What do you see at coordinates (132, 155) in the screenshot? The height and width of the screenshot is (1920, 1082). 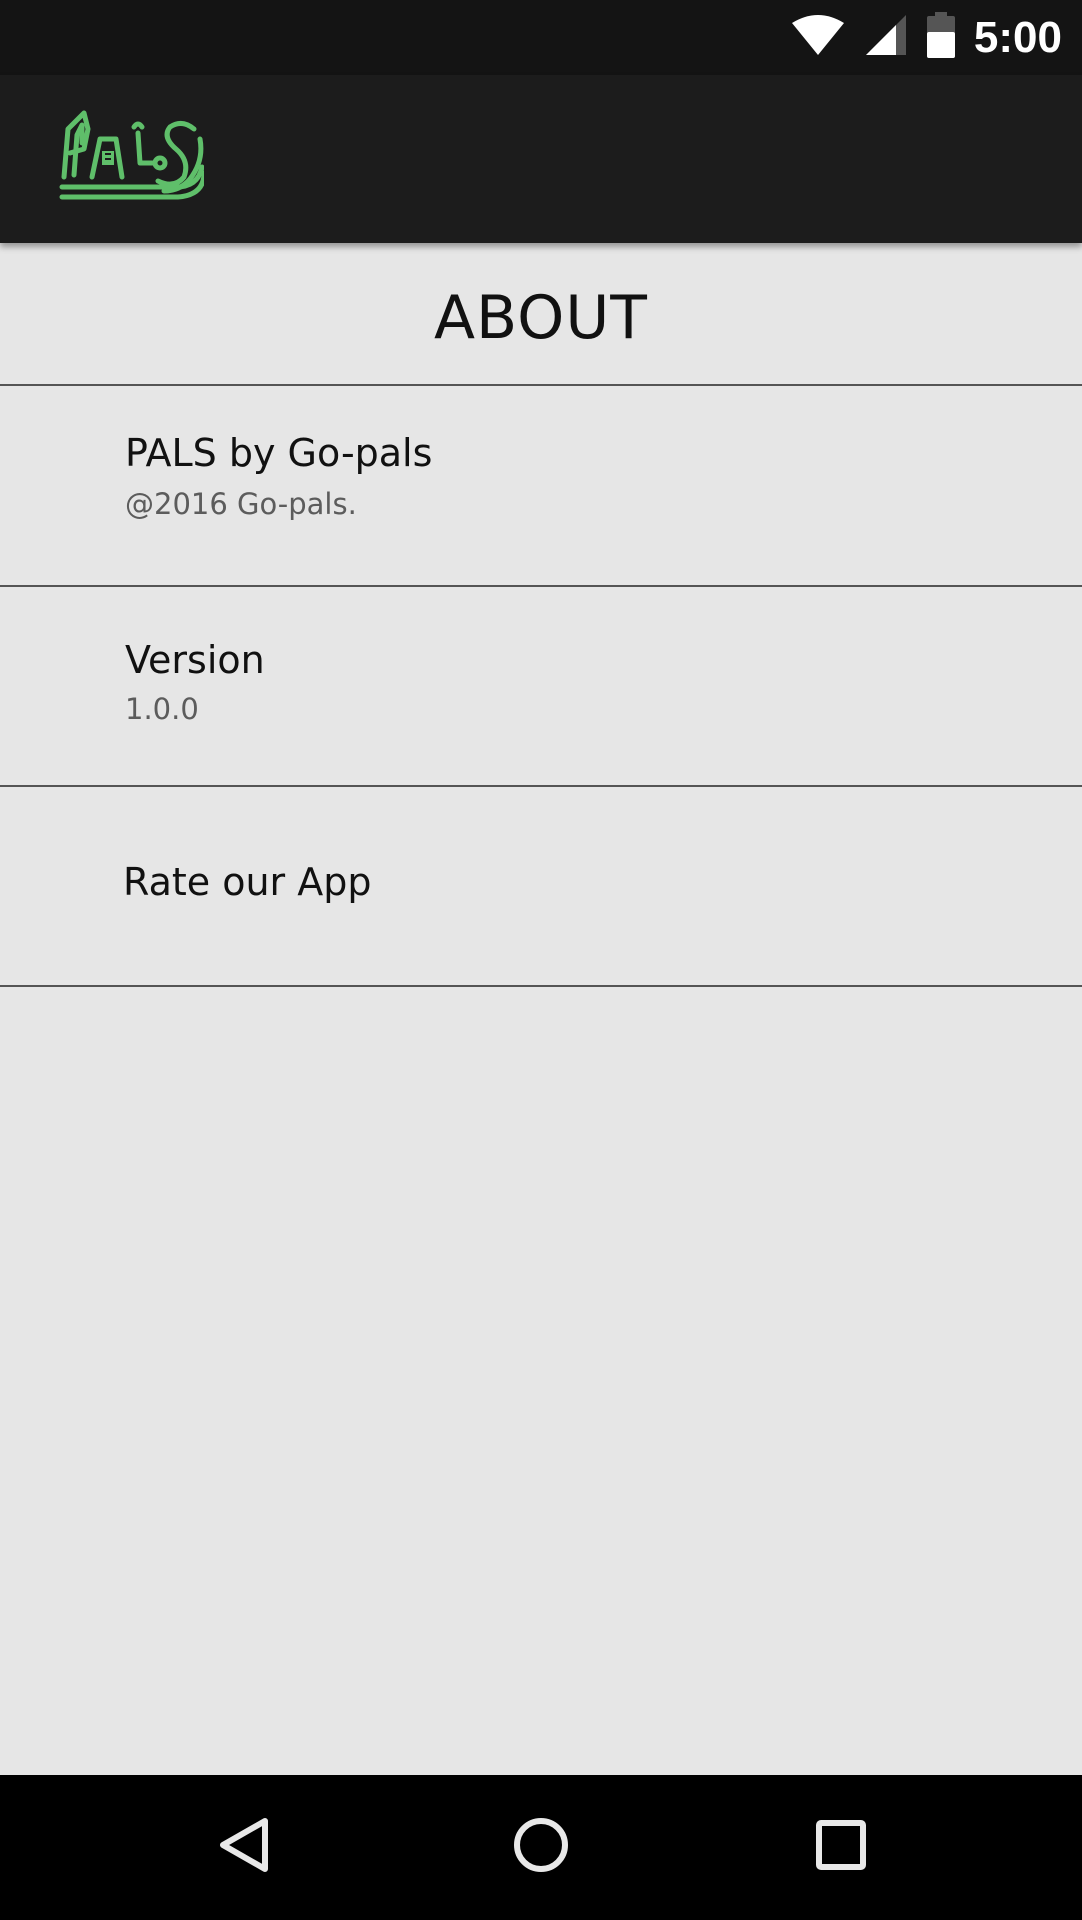 I see `pals-logo` at bounding box center [132, 155].